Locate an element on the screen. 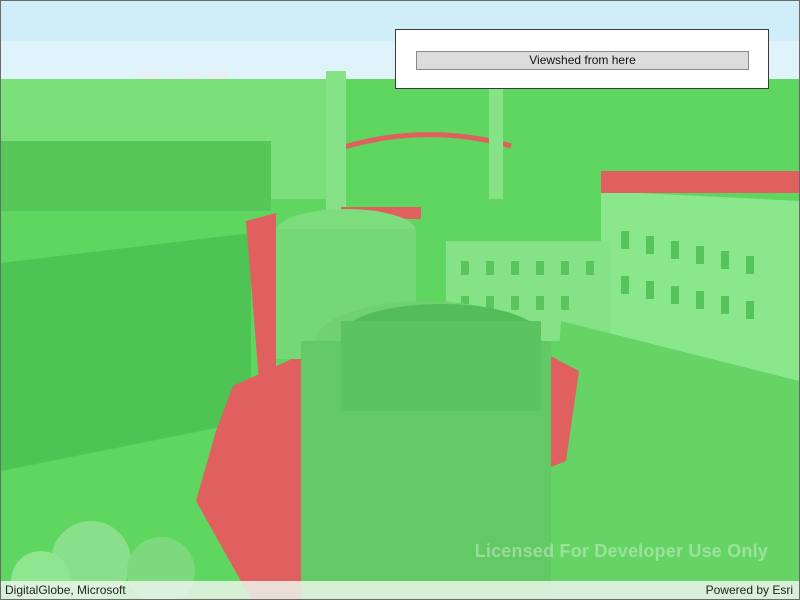 This screenshot has height=600, width=800. license-watermark: Licensed For Developer Use Only is located at coordinates (621, 551).